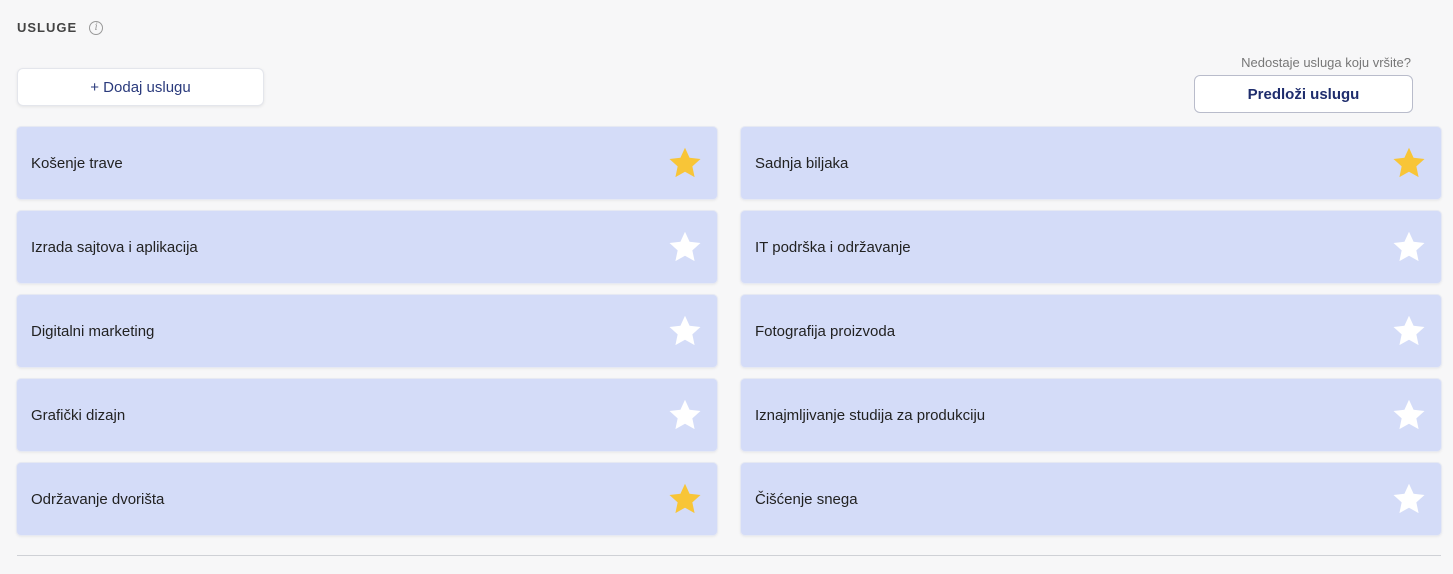 The image size is (1453, 574). Describe the element at coordinates (1091, 331) in the screenshot. I see `service-card: Fotografija proizvoda` at that location.